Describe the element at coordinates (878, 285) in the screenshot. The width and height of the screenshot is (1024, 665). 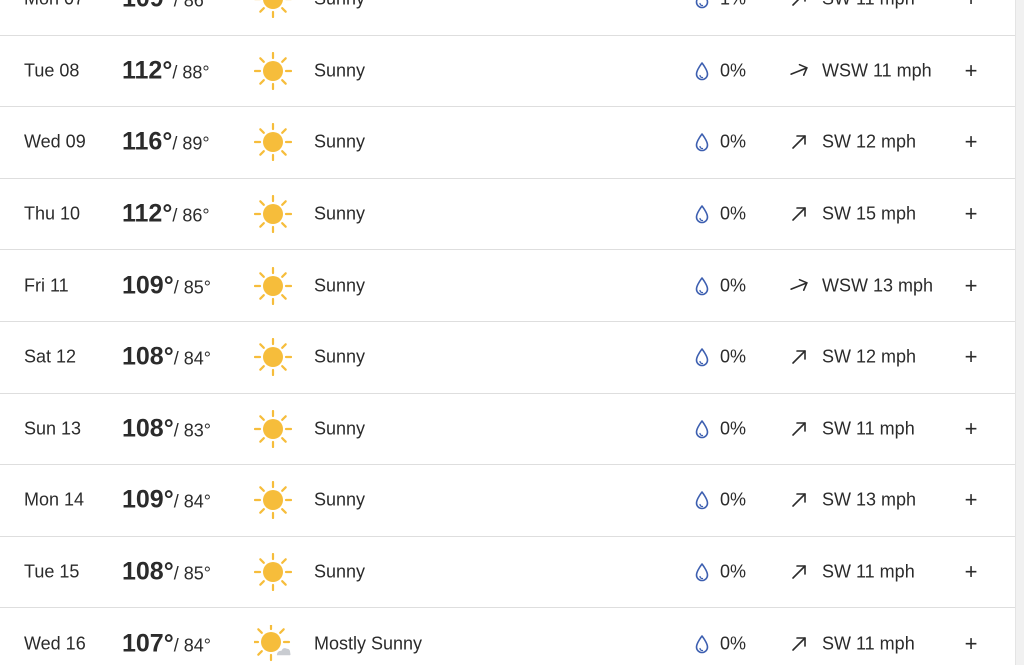
I see `wind-label: WSW 13 mph` at that location.